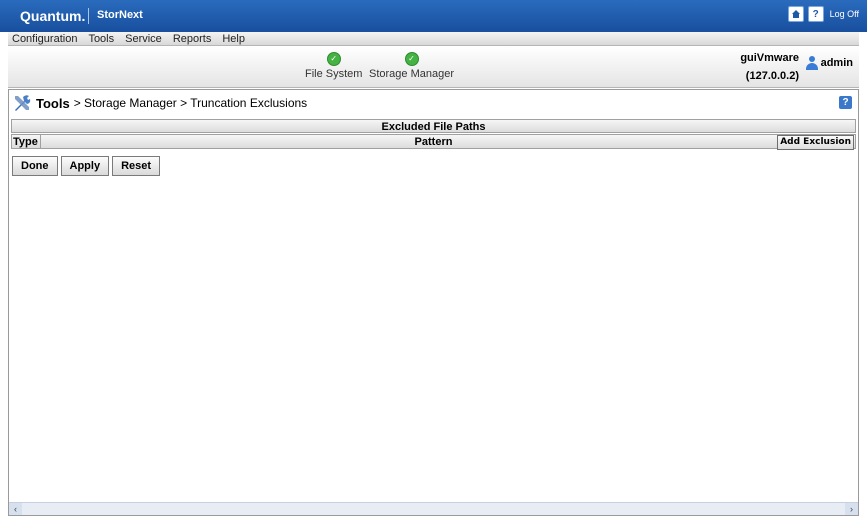 This screenshot has height=524, width=867. What do you see at coordinates (334, 74) in the screenshot?
I see `status-file-system-label: File System` at bounding box center [334, 74].